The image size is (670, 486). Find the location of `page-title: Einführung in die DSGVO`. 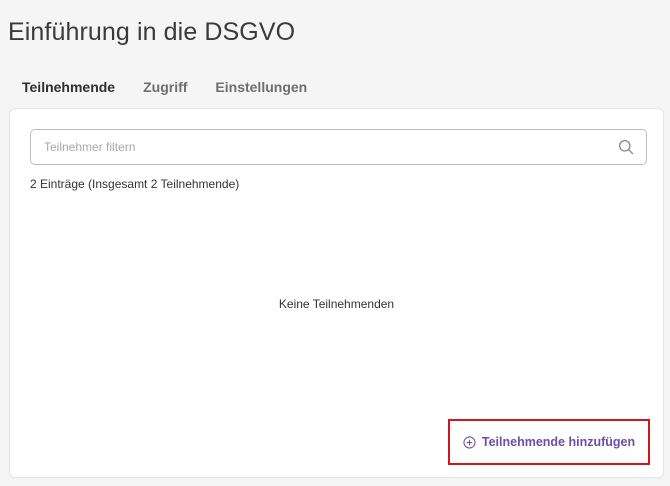

page-title: Einführung in die DSGVO is located at coordinates (152, 32).